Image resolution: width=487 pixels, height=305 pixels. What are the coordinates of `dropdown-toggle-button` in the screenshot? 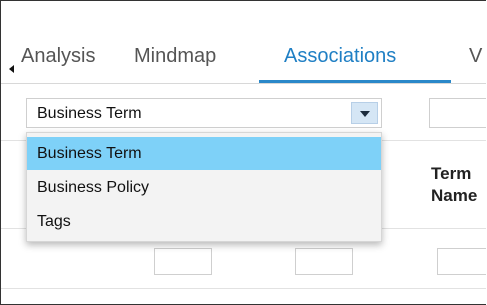 It's located at (364, 113).